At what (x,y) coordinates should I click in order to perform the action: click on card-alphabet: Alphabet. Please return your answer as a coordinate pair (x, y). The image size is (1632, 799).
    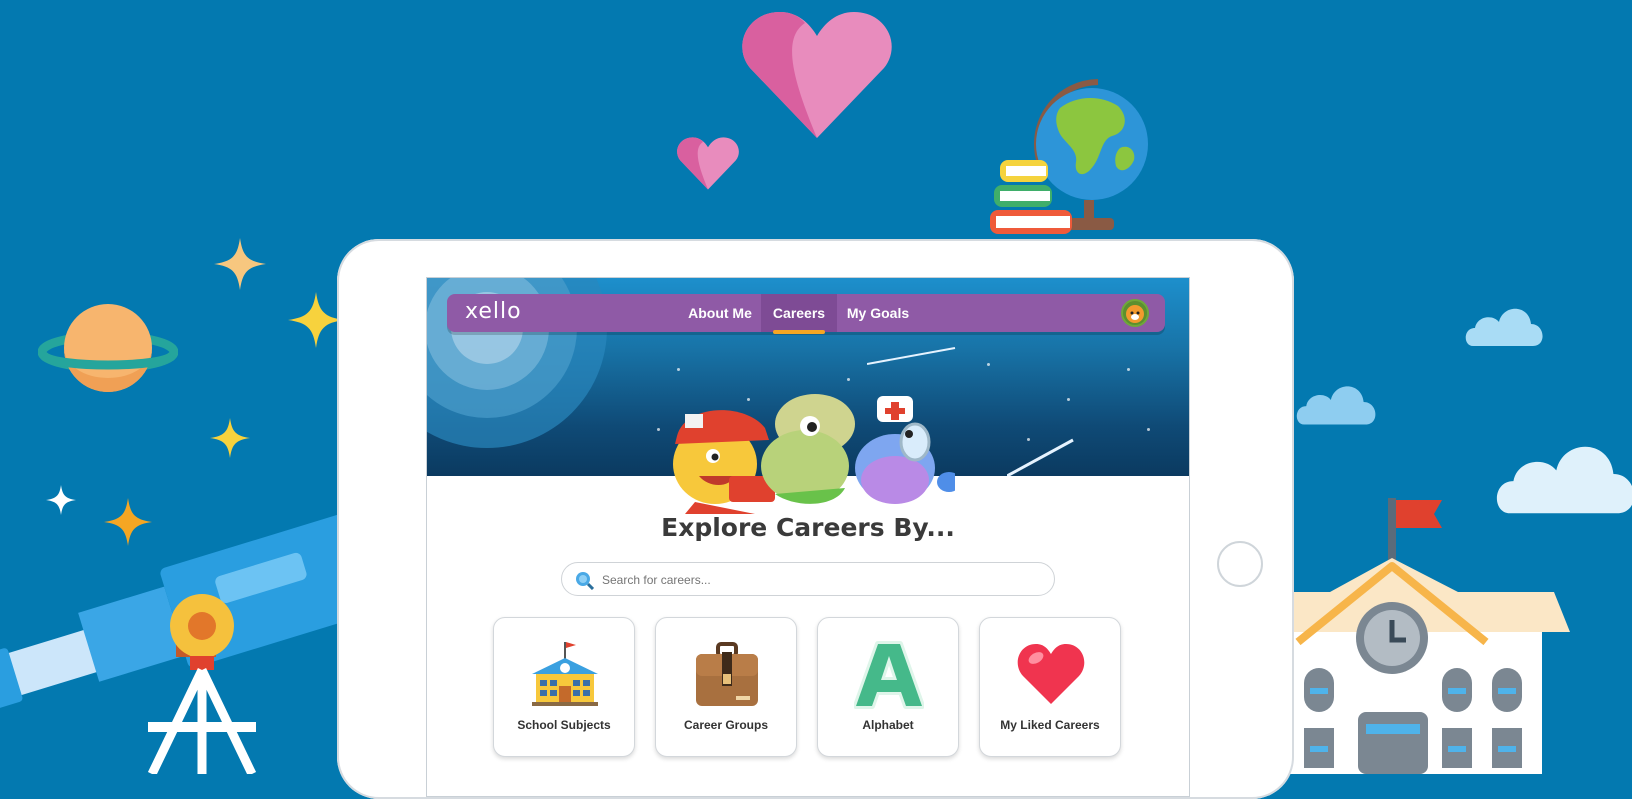
    Looking at the image, I should click on (888, 687).